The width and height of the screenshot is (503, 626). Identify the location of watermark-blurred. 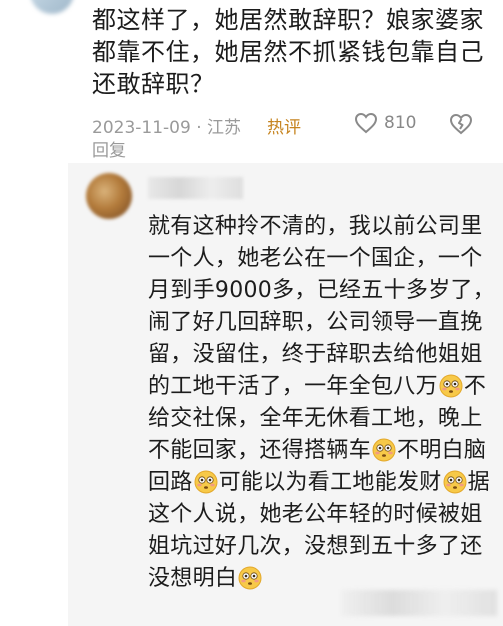
(419, 603).